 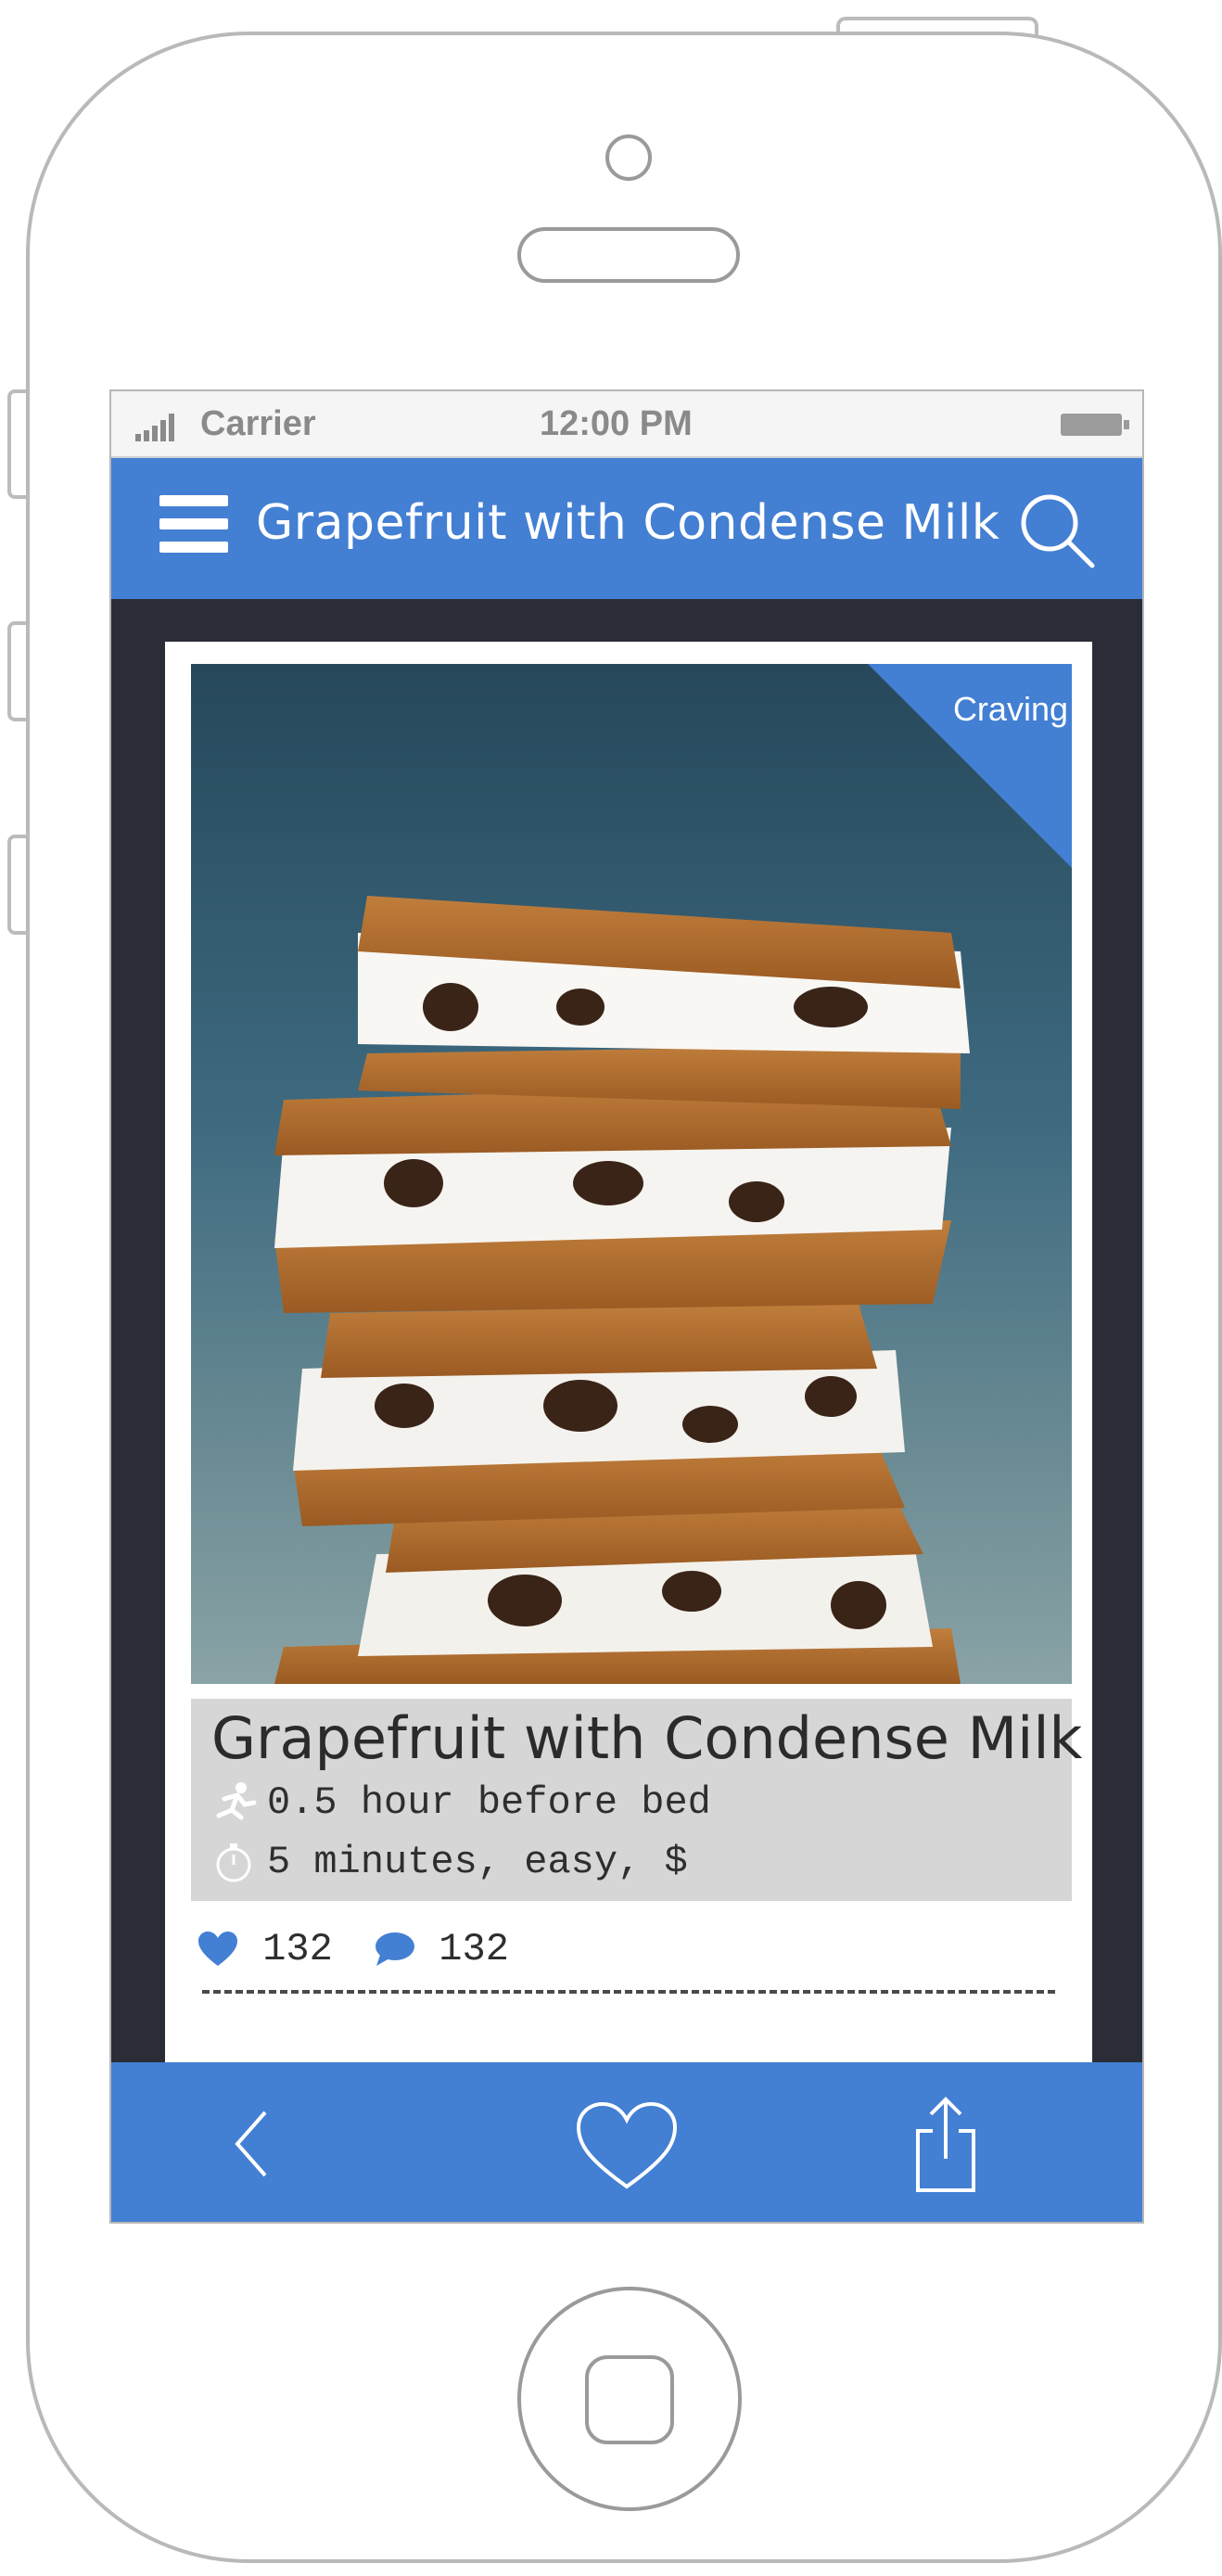 I want to click on comment-icon, so click(x=395, y=1949).